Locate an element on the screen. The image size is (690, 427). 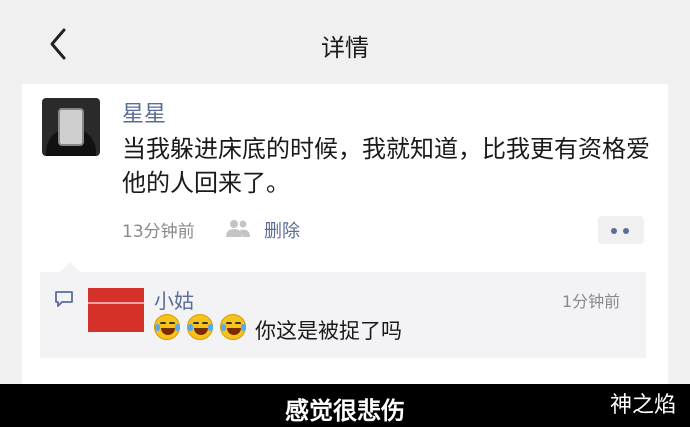
people-icon is located at coordinates (238, 228).